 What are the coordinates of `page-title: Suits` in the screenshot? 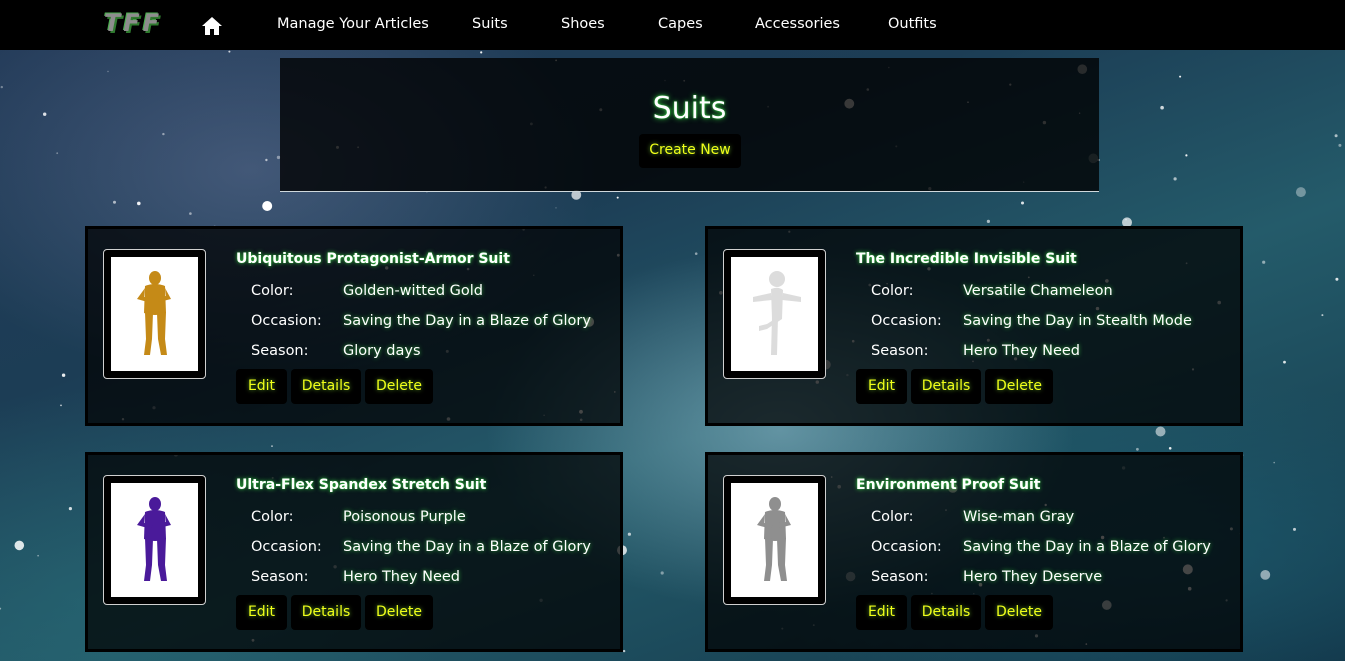 It's located at (689, 108).